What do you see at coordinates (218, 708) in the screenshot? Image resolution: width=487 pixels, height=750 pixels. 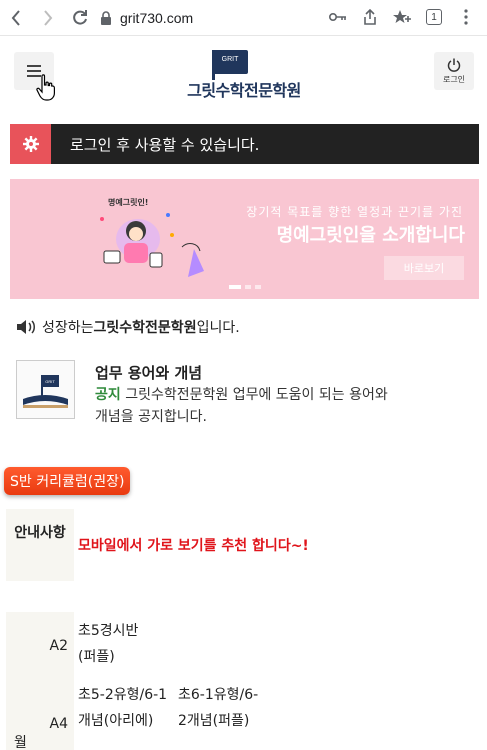 I see `table-cell: 초6-1유형/6-2개념(퍼플)` at bounding box center [218, 708].